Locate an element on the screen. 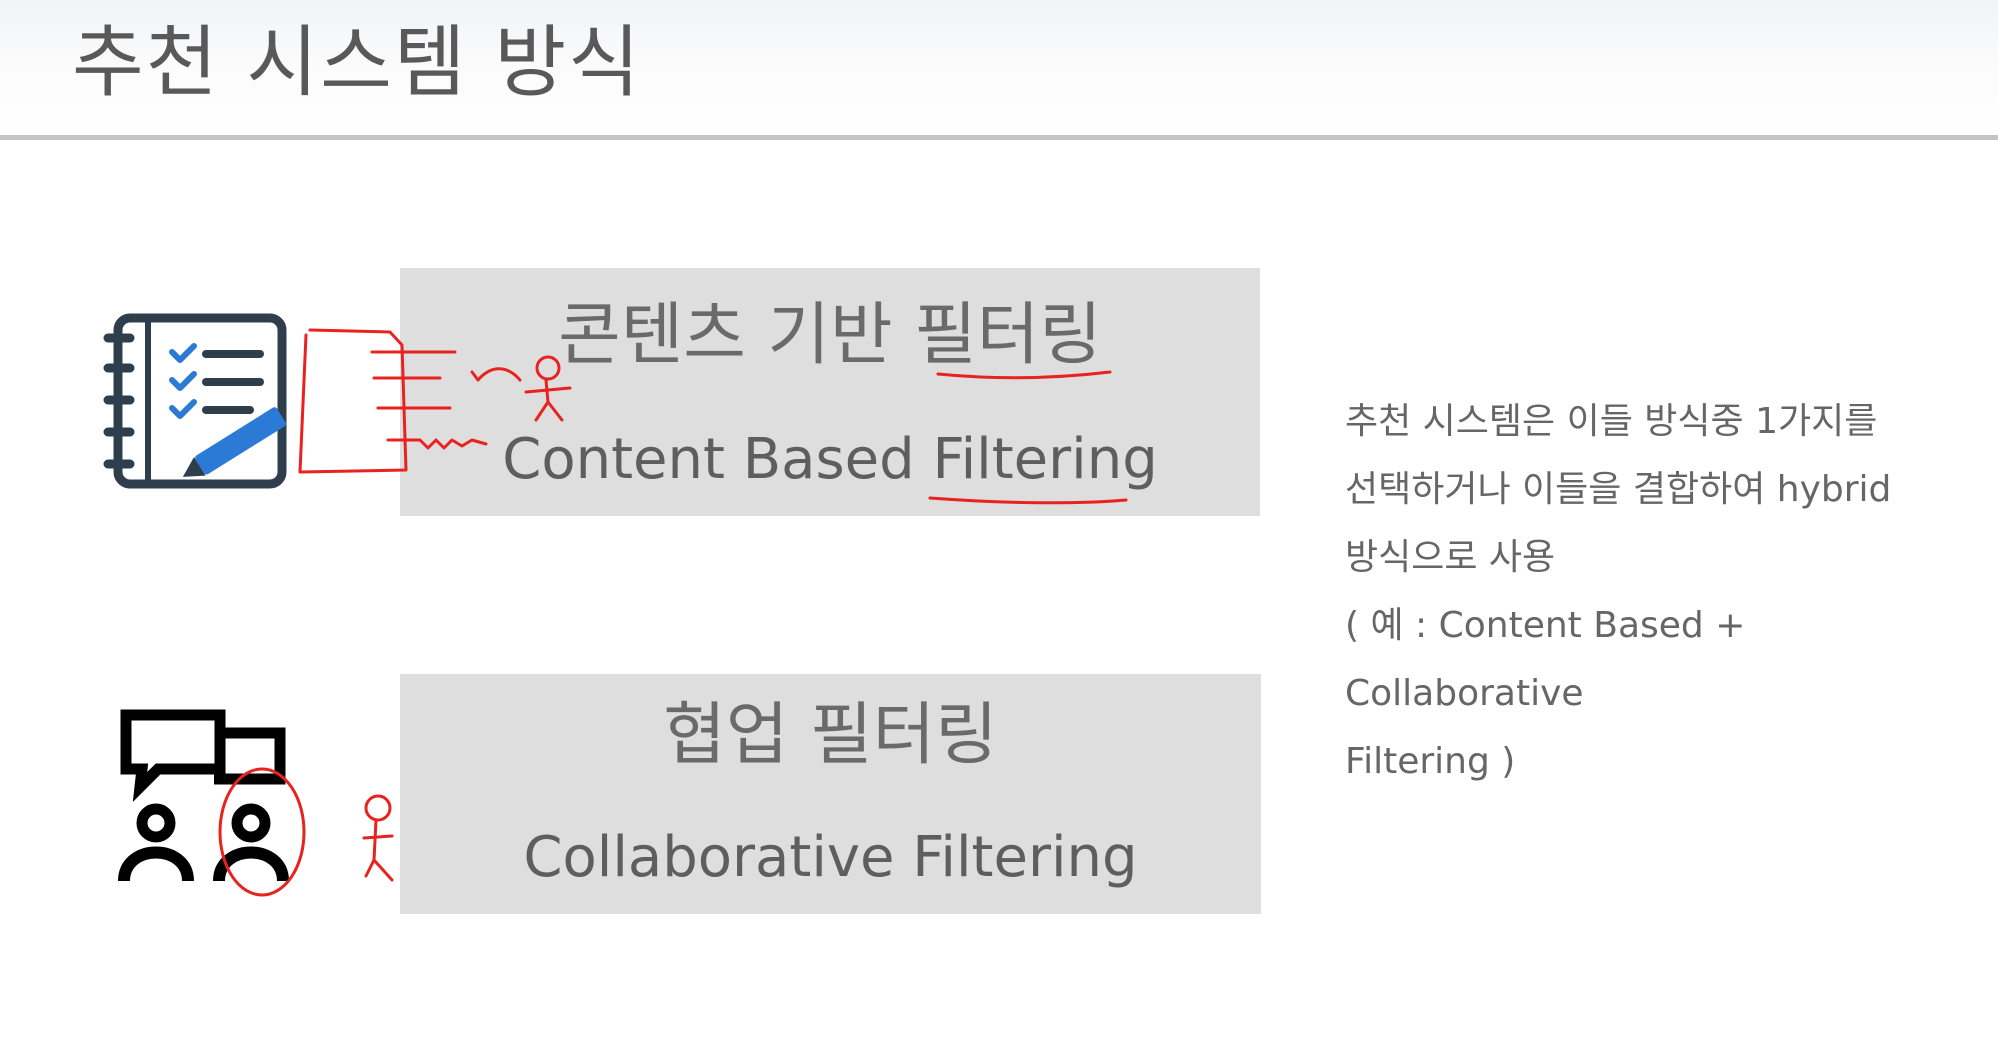 This screenshot has height=1038, width=1998. description-line: 추천 시스템은 이들 방식중 1가지를 is located at coordinates (1611, 421).